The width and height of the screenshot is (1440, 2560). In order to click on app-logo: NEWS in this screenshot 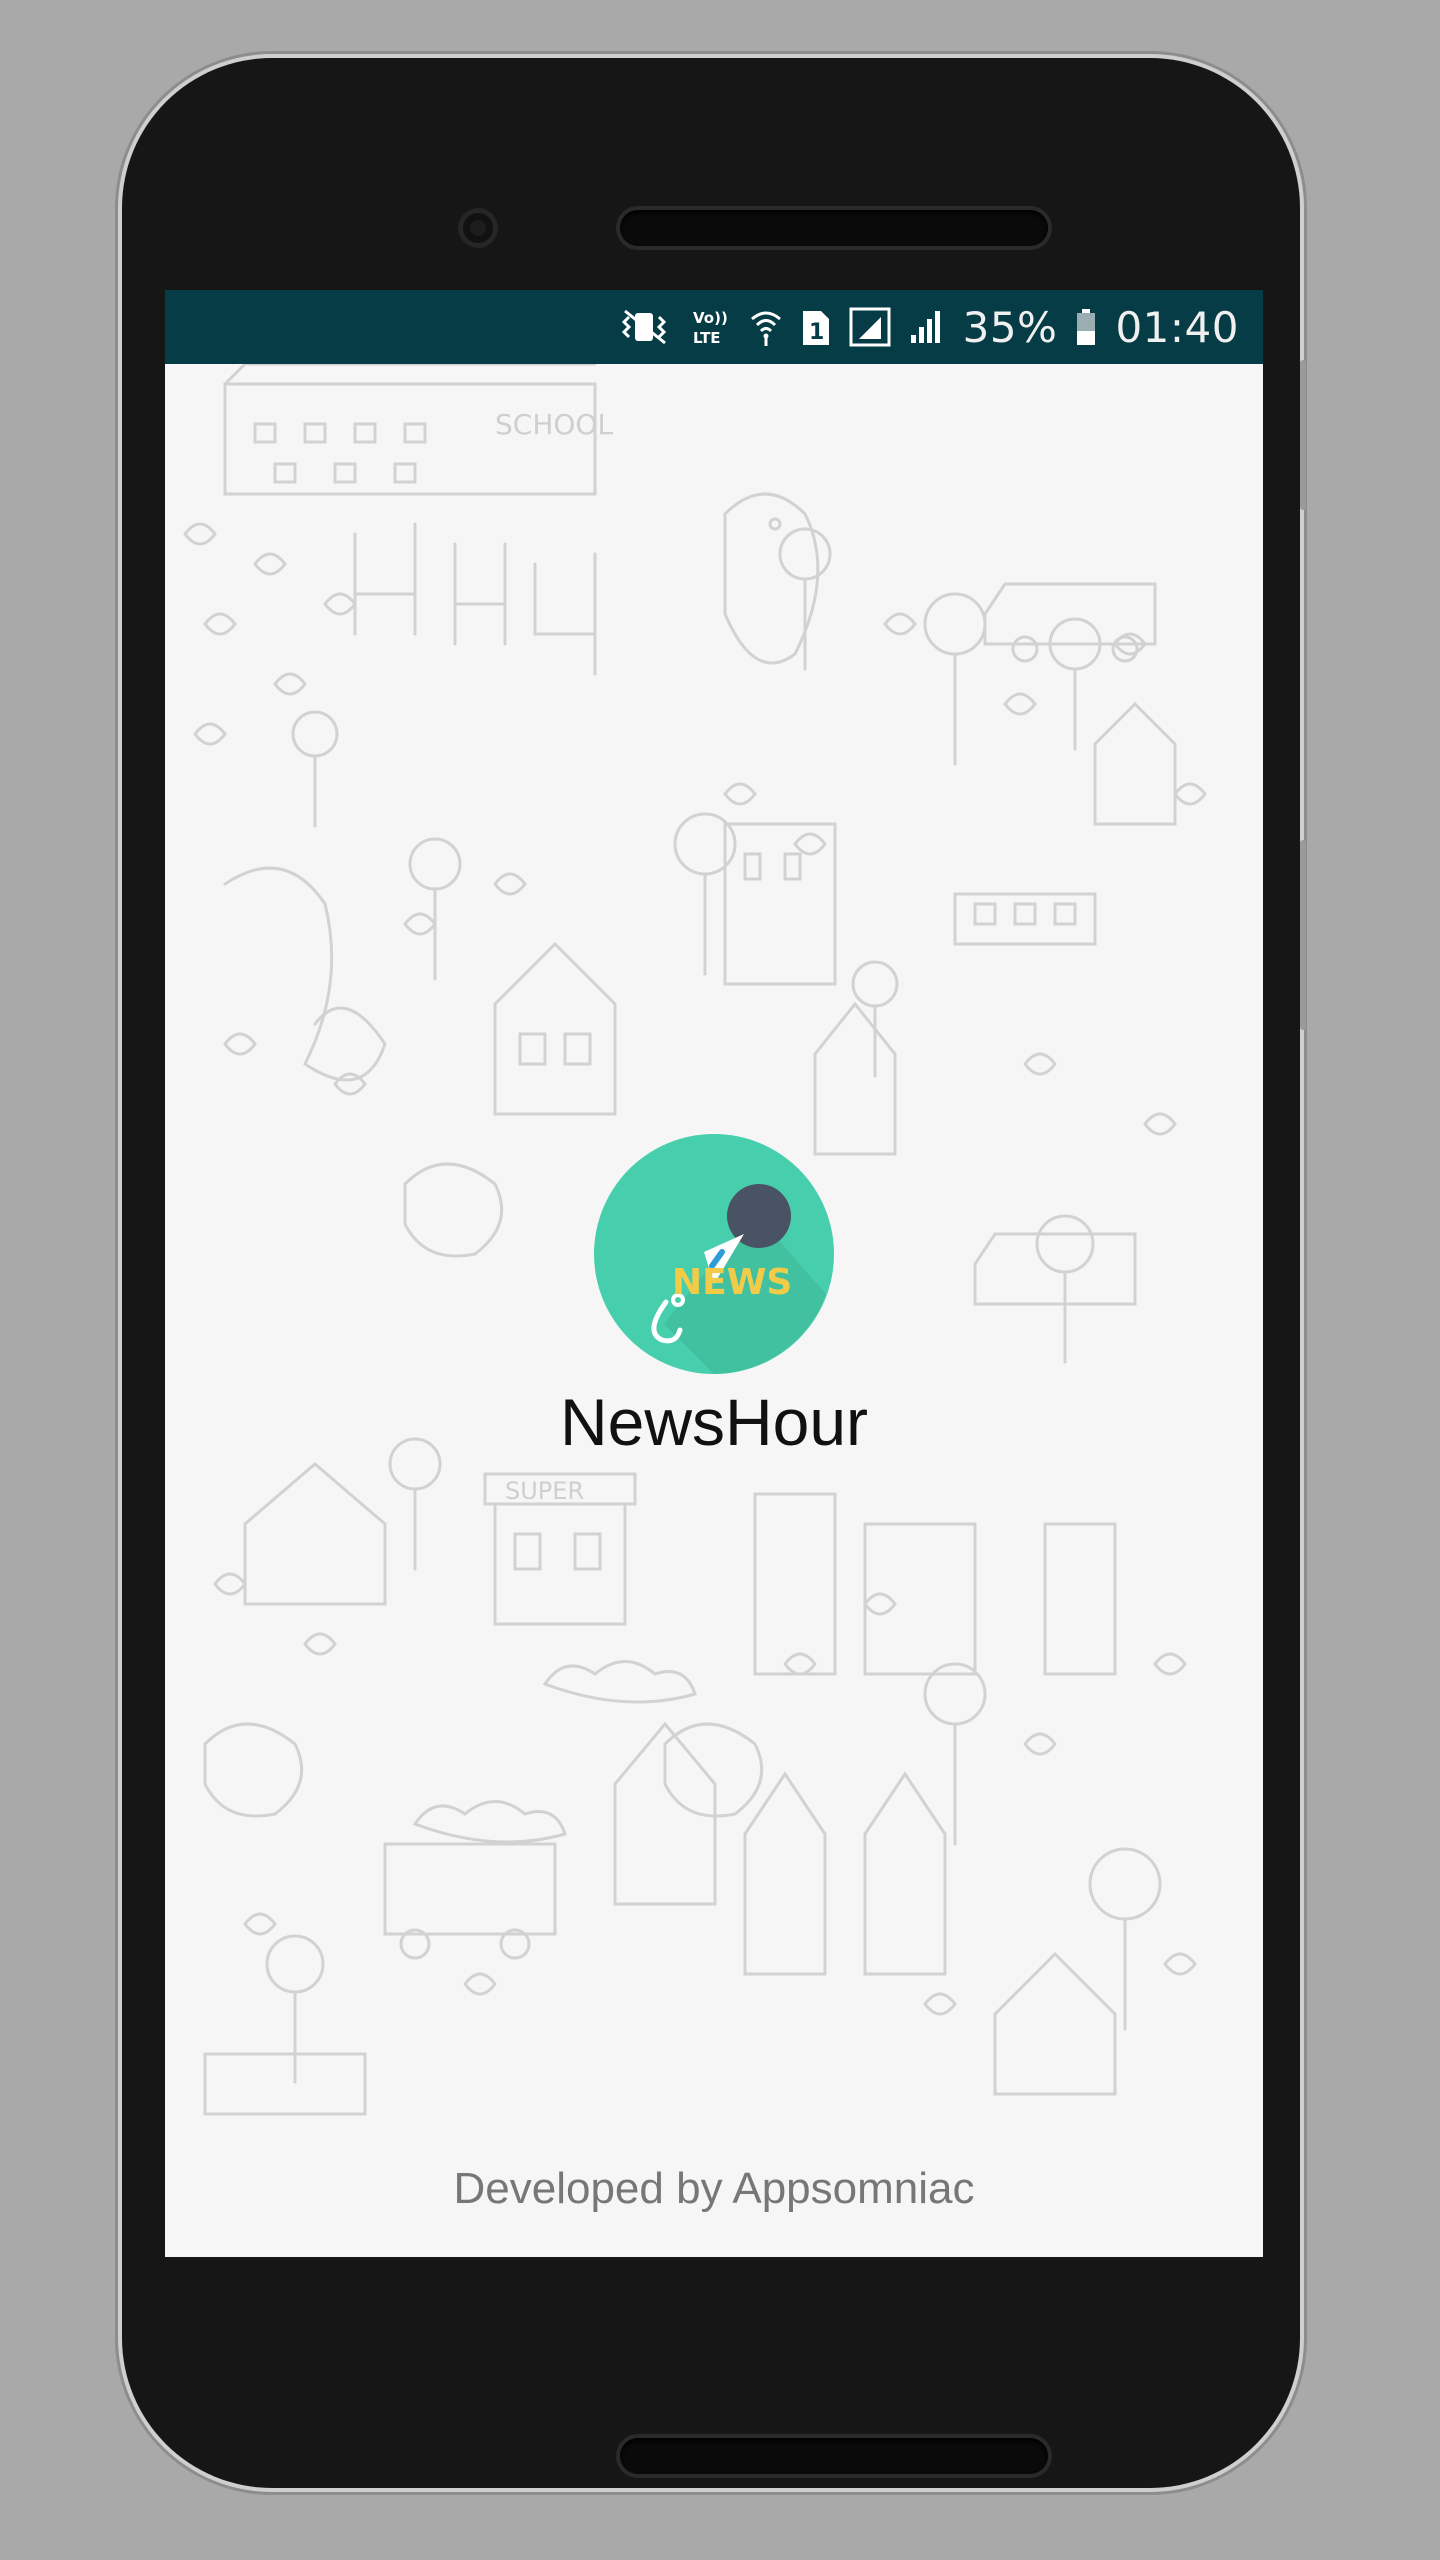, I will do `click(714, 1254)`.